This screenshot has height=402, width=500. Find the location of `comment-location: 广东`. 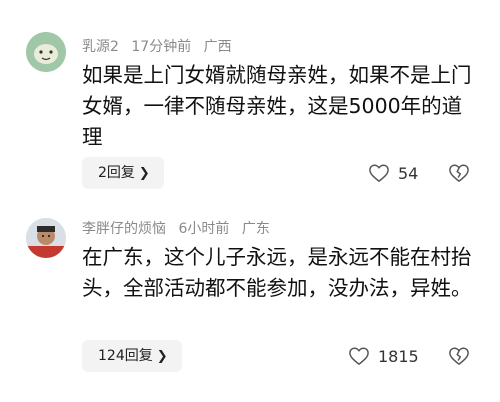

comment-location: 广东 is located at coordinates (255, 229).